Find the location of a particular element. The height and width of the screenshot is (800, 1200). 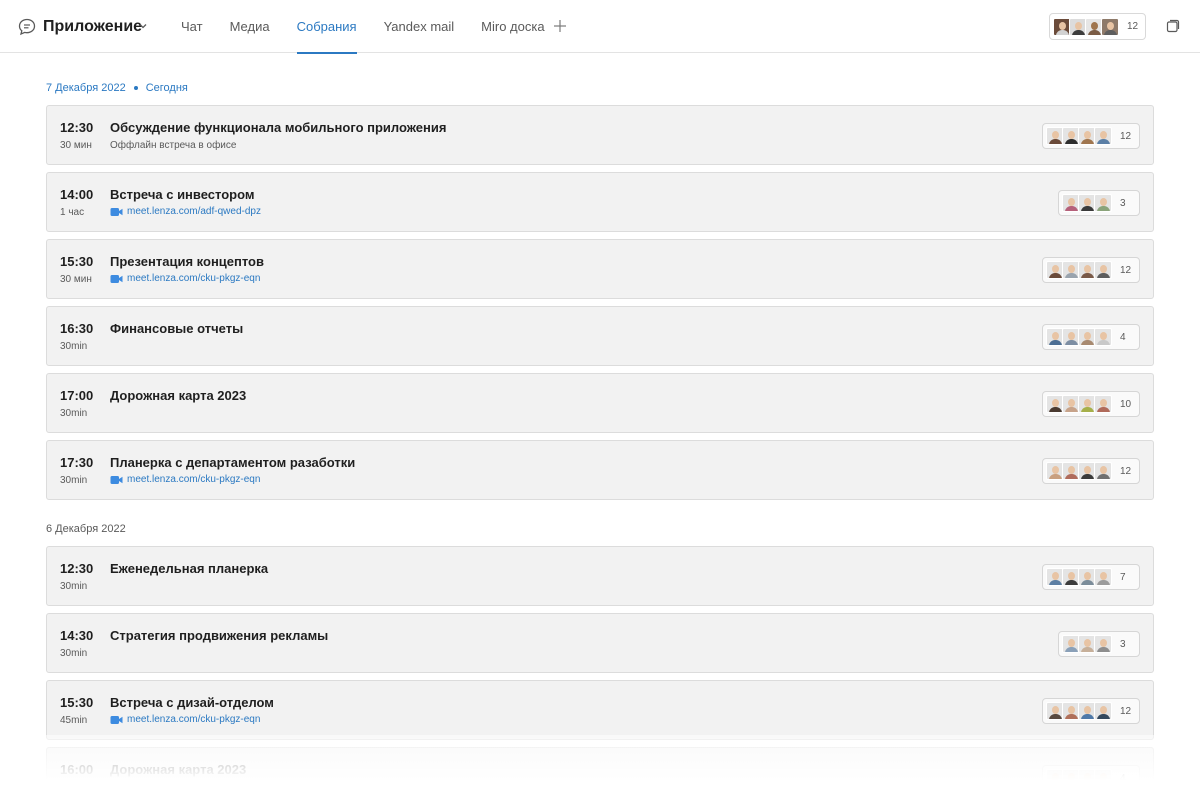

meeting-title: Встреча с дизай-отделом is located at coordinates (192, 702).